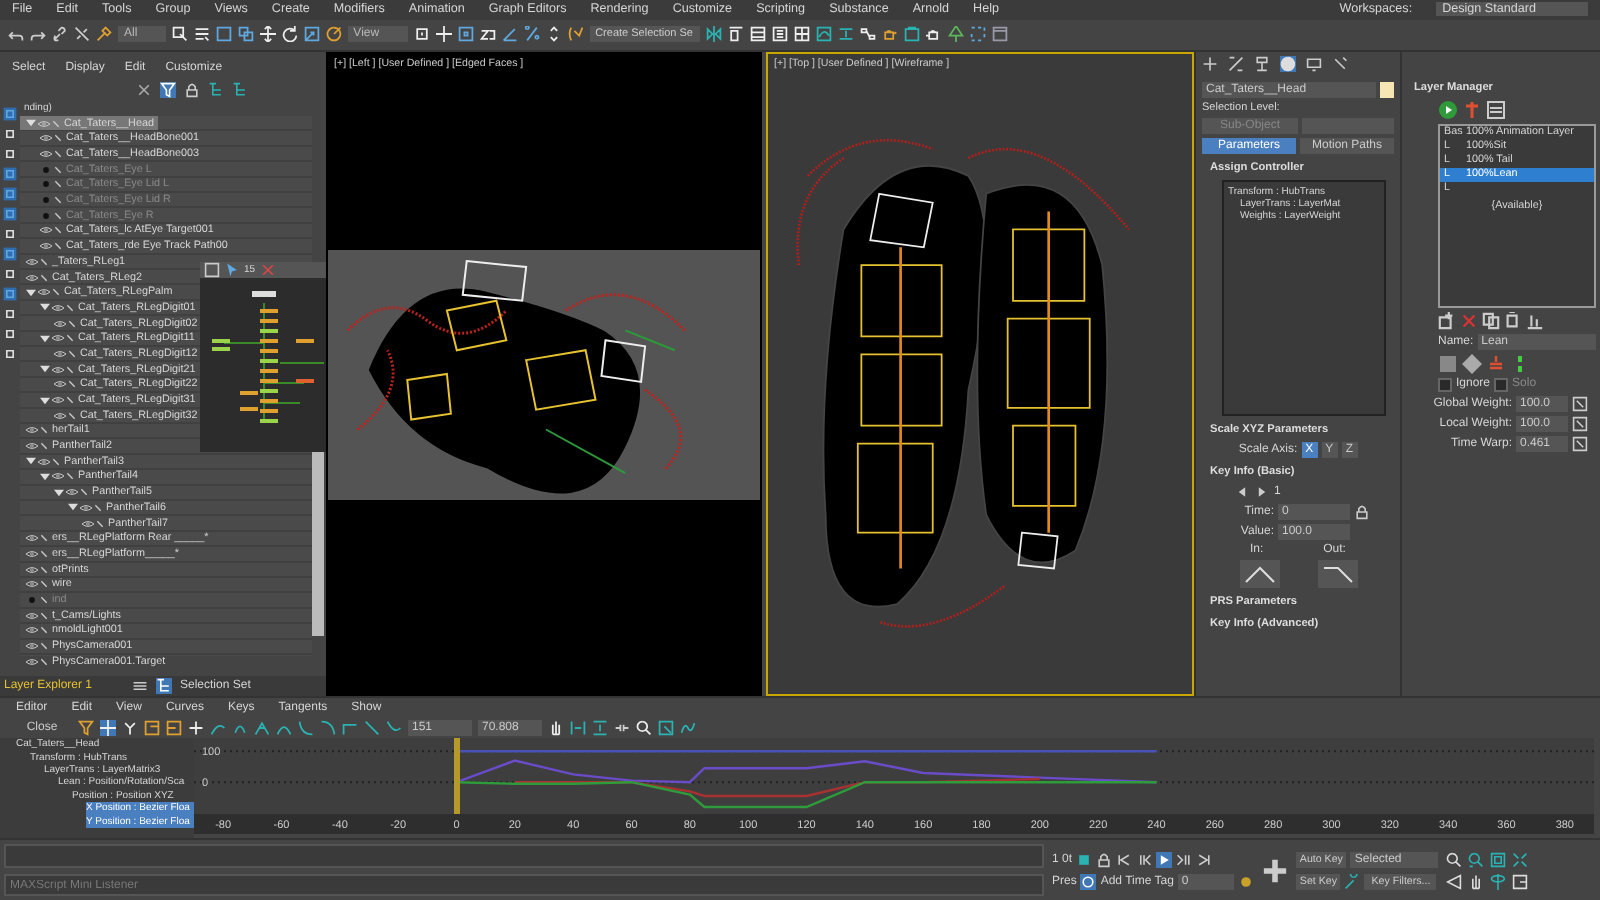  What do you see at coordinates (152, 727) in the screenshot?
I see `scale-keys-icon` at bounding box center [152, 727].